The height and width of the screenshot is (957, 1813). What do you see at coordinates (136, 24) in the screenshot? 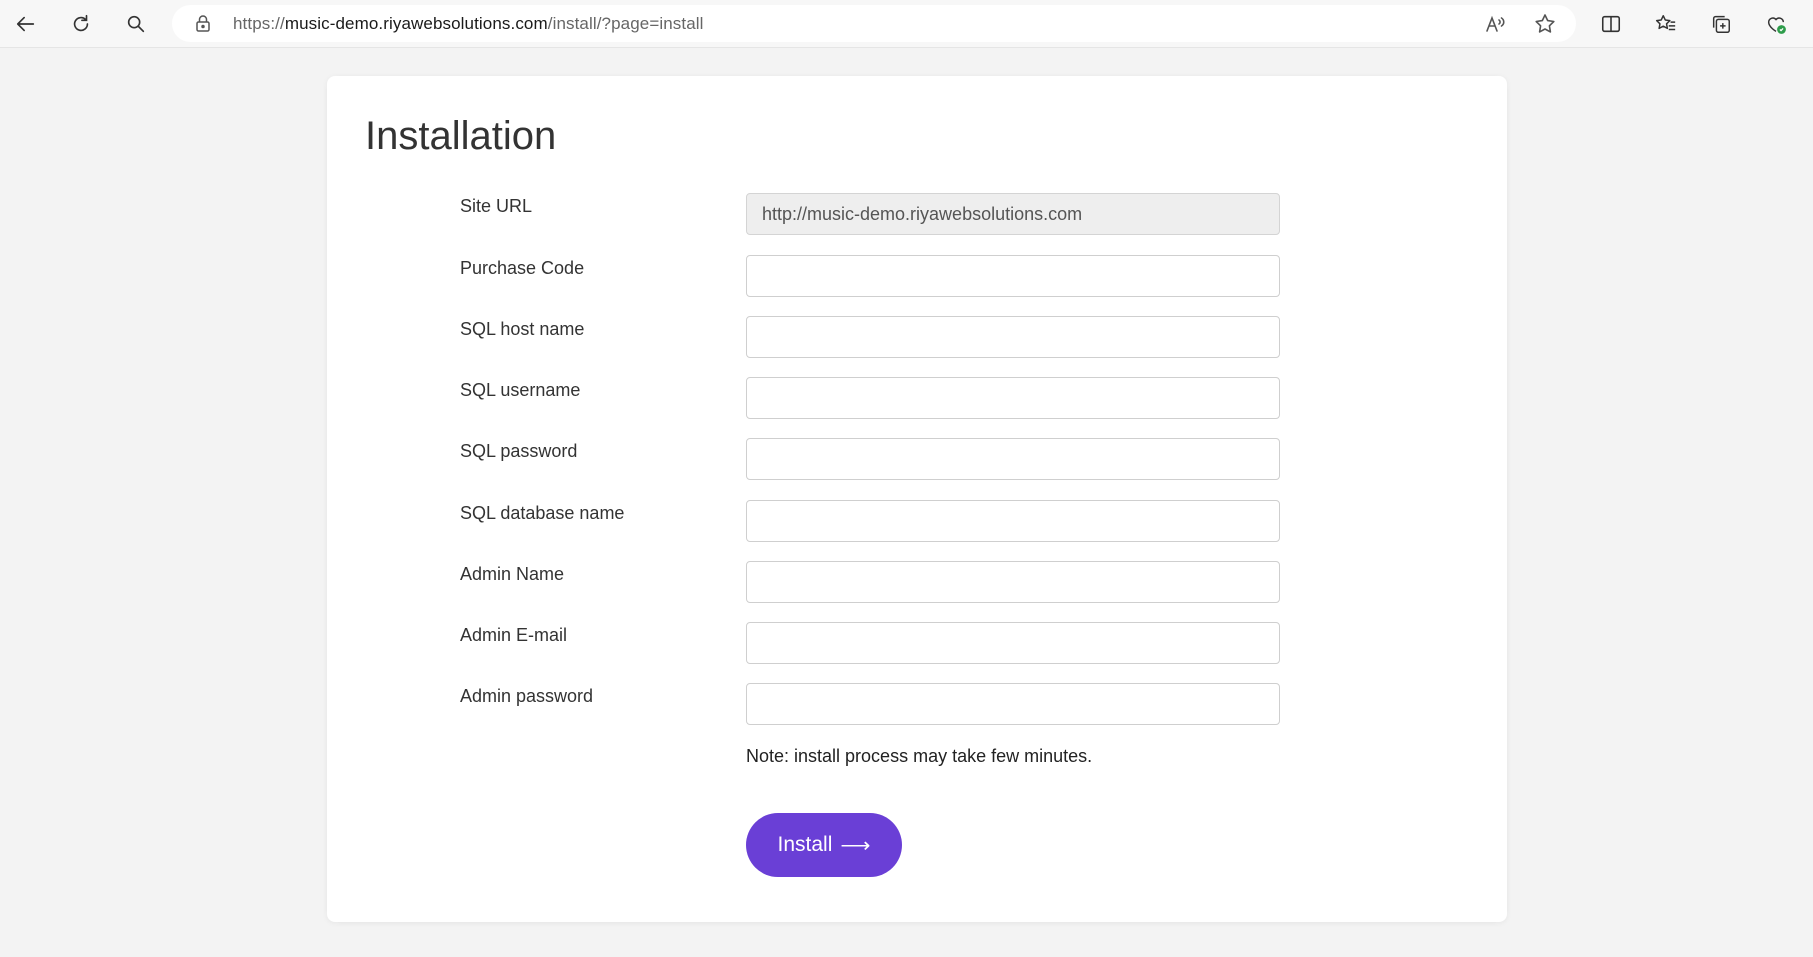
I see `search-icon` at bounding box center [136, 24].